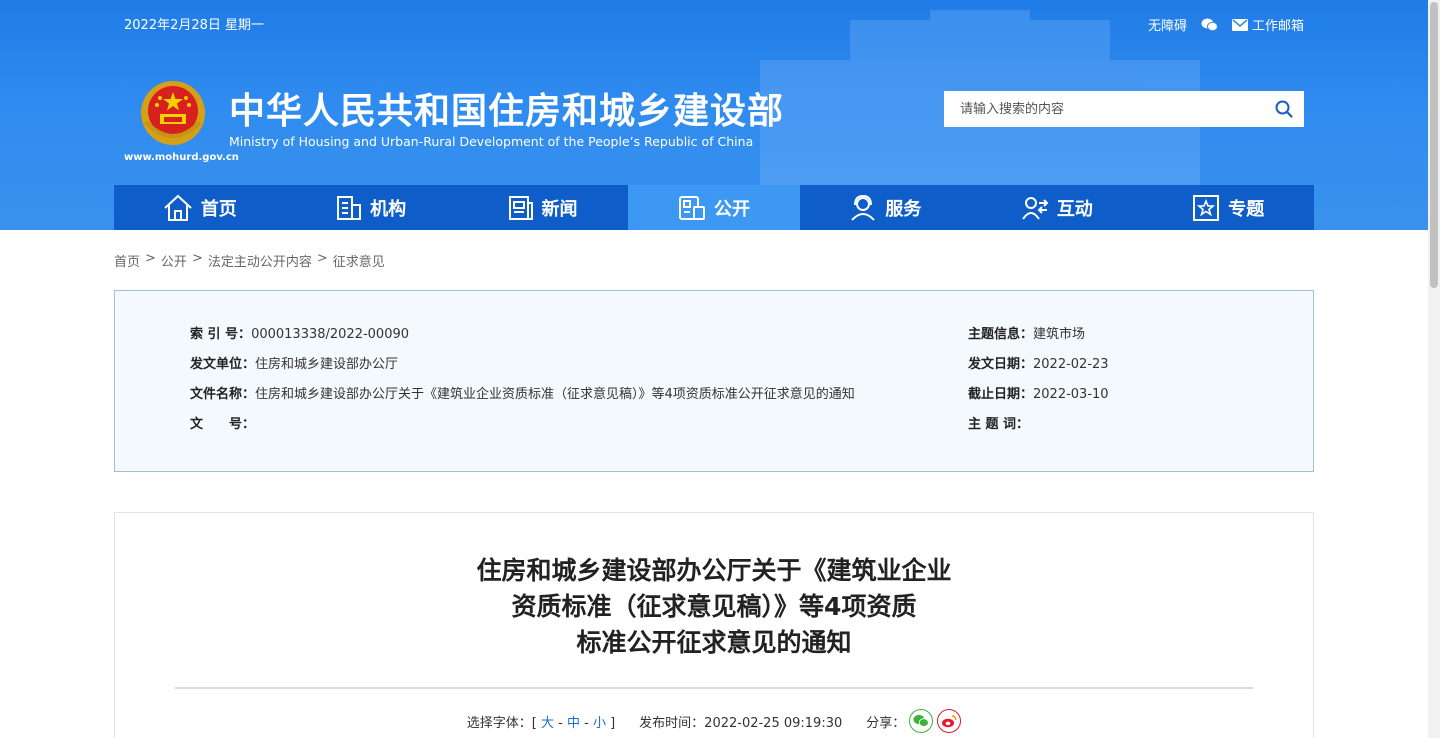 This screenshot has height=738, width=1440. I want to click on mail-icon, so click(1239, 24).